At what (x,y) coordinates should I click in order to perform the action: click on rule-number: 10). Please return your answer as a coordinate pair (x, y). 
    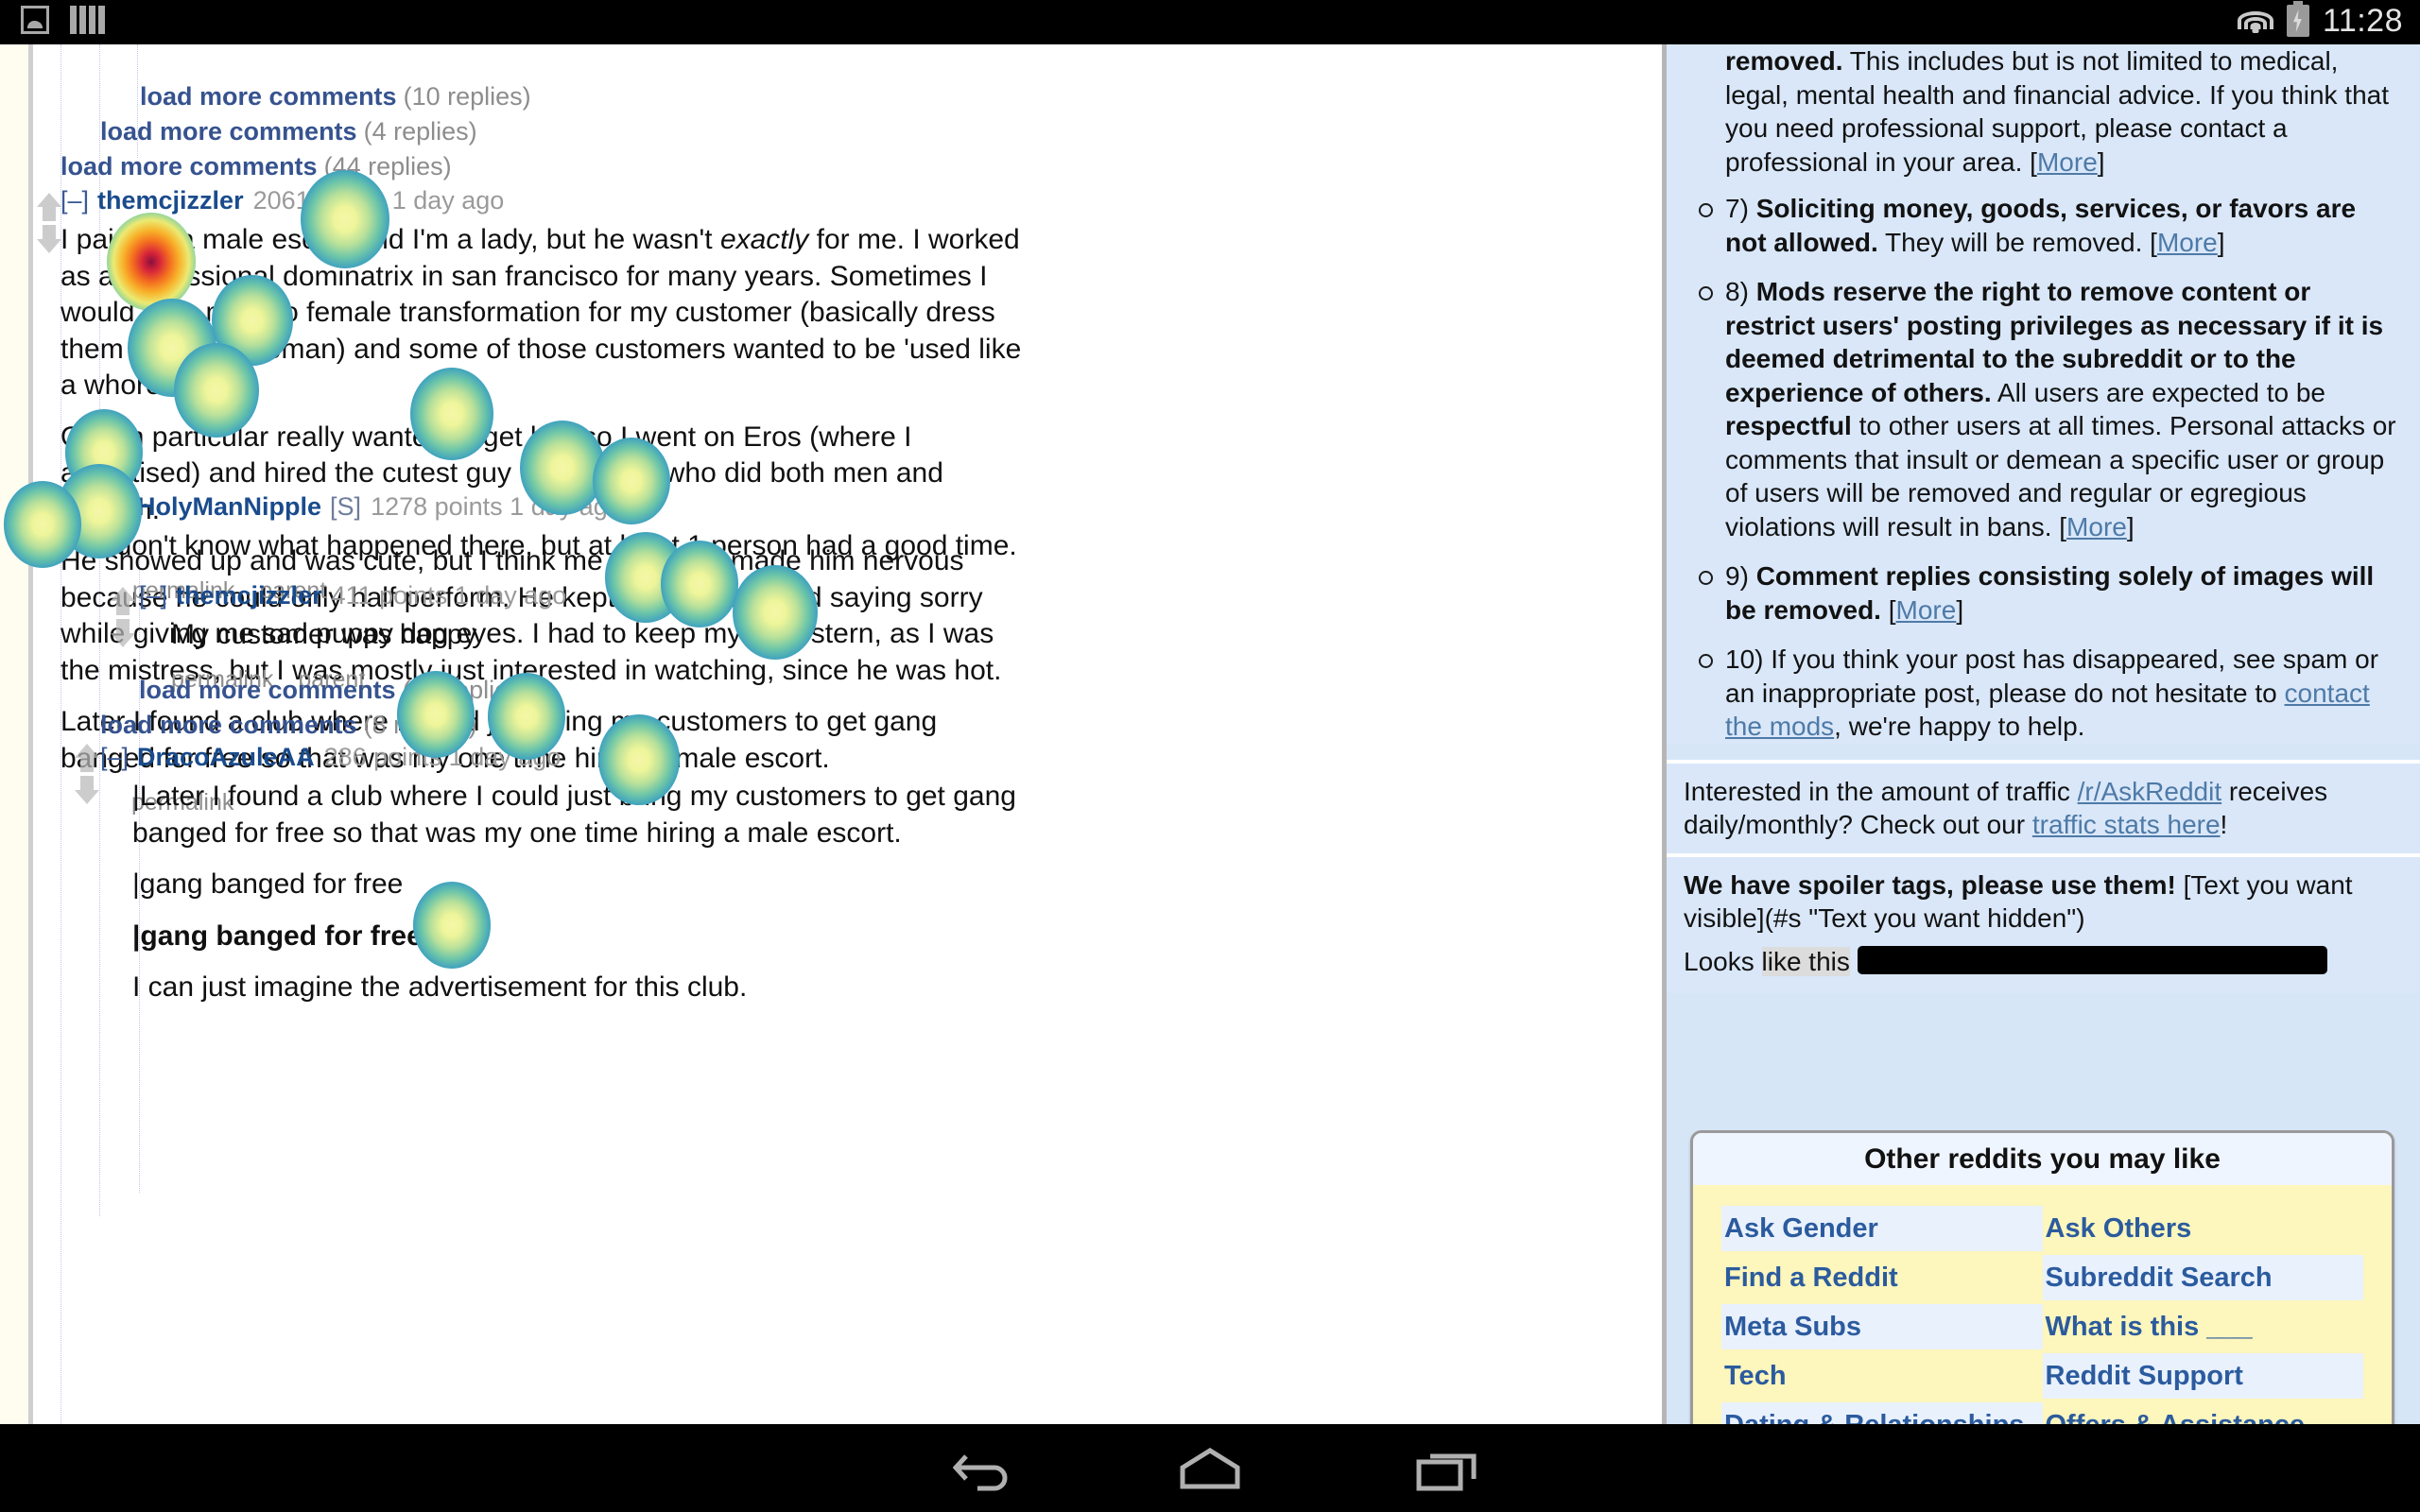
    Looking at the image, I should click on (1744, 659).